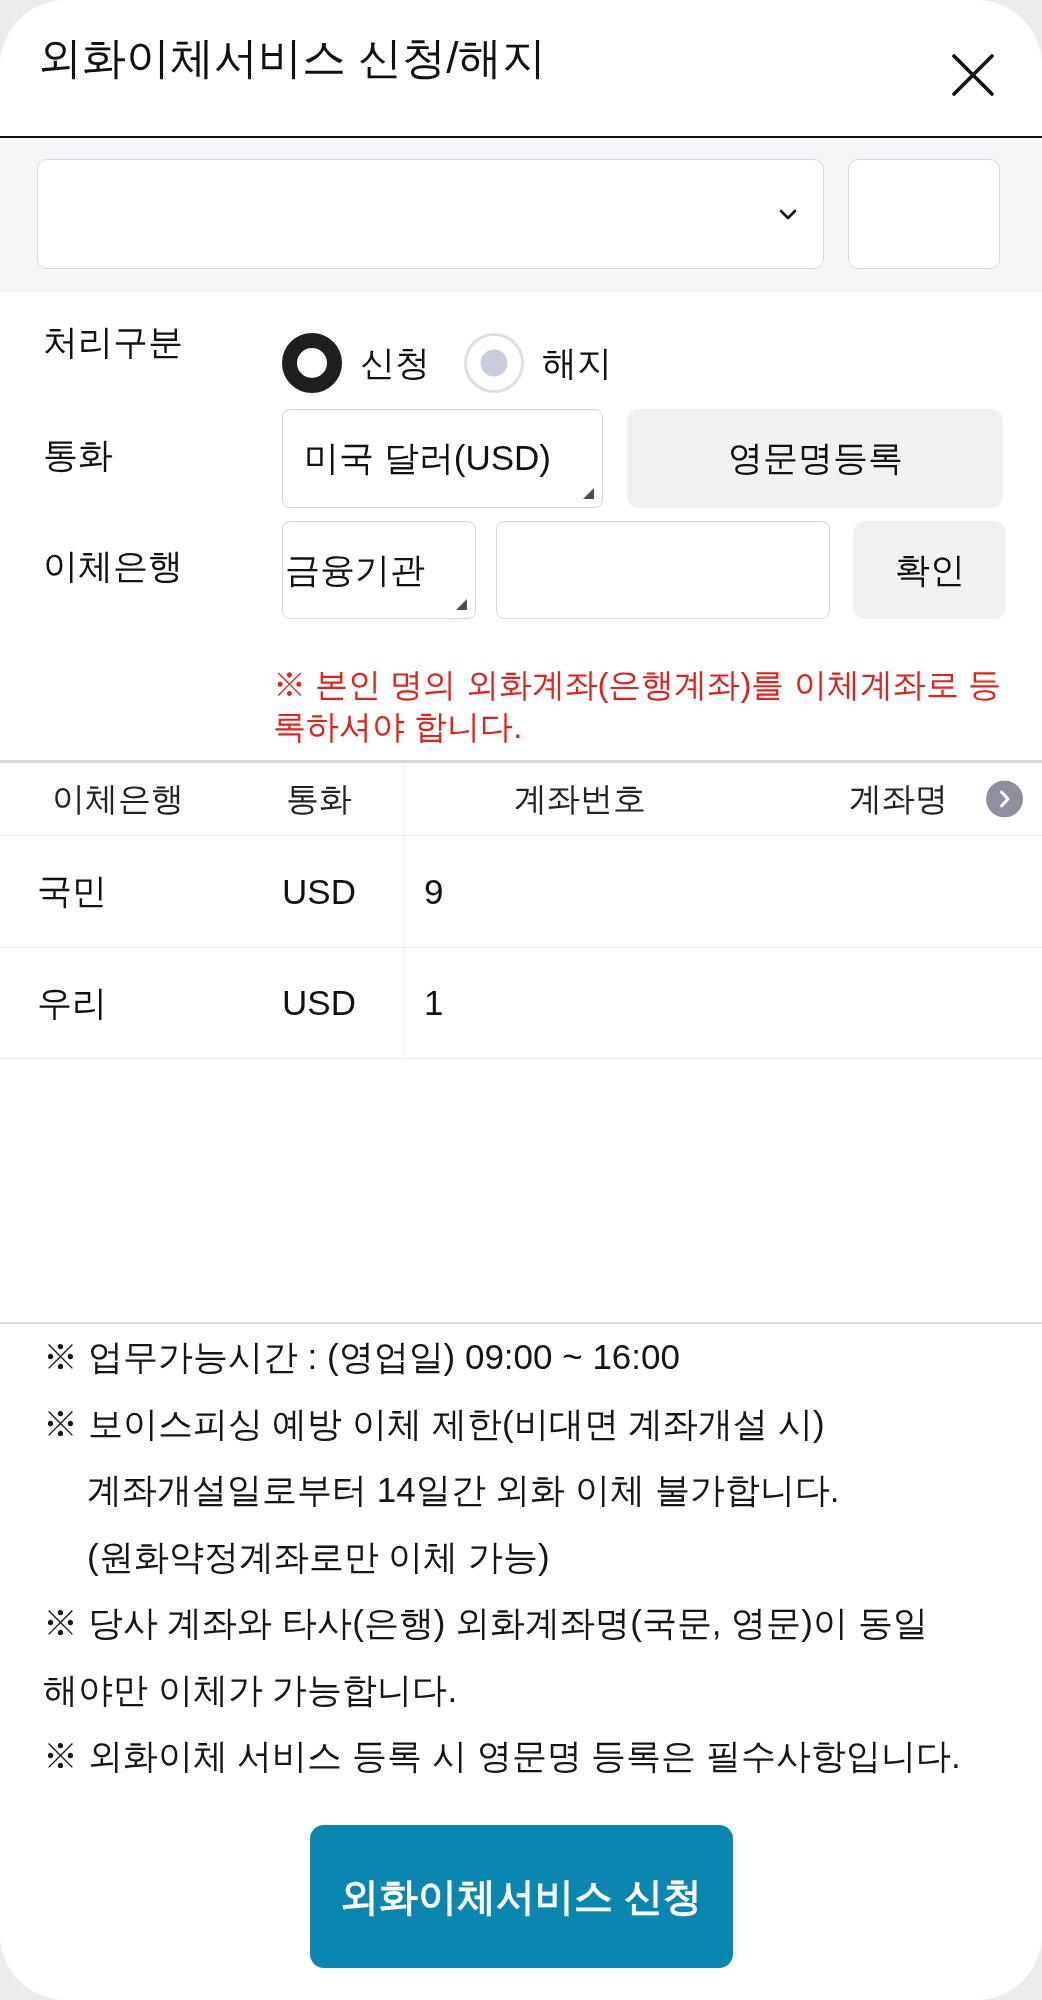  What do you see at coordinates (72, 891) in the screenshot?
I see `table-cell-text: 국민` at bounding box center [72, 891].